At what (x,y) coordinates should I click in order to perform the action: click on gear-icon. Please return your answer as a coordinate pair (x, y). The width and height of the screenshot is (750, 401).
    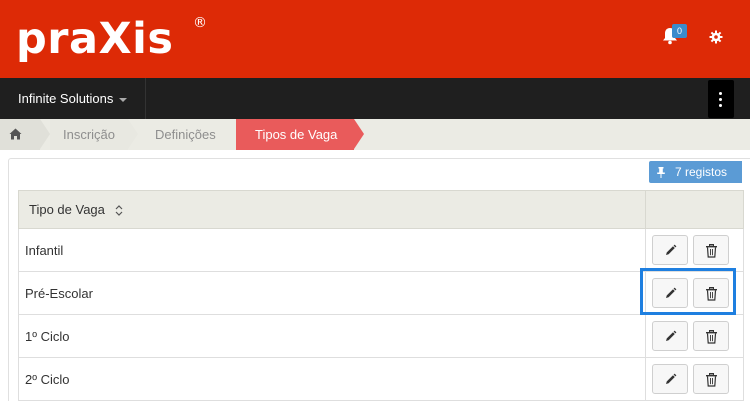
    Looking at the image, I should click on (716, 37).